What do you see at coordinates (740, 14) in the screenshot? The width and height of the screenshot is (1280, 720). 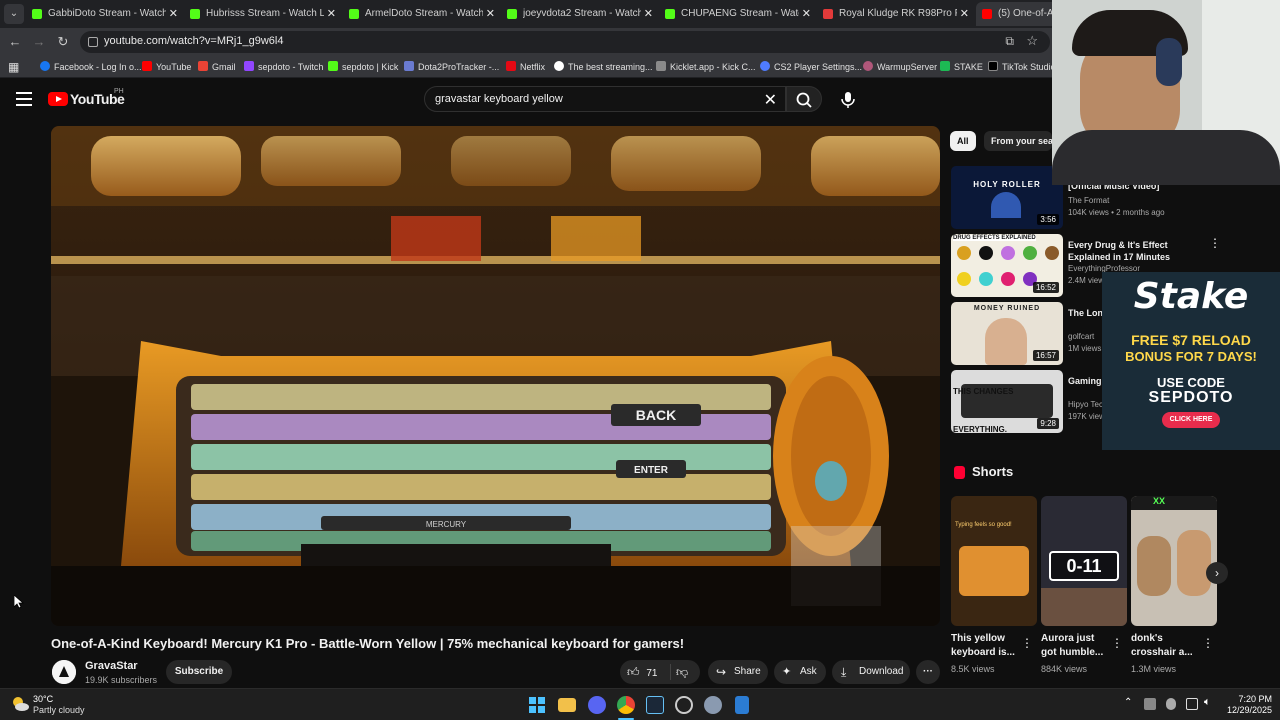 I see `browser-tab: CHUPAENG Stream - Watch Live ✕` at bounding box center [740, 14].